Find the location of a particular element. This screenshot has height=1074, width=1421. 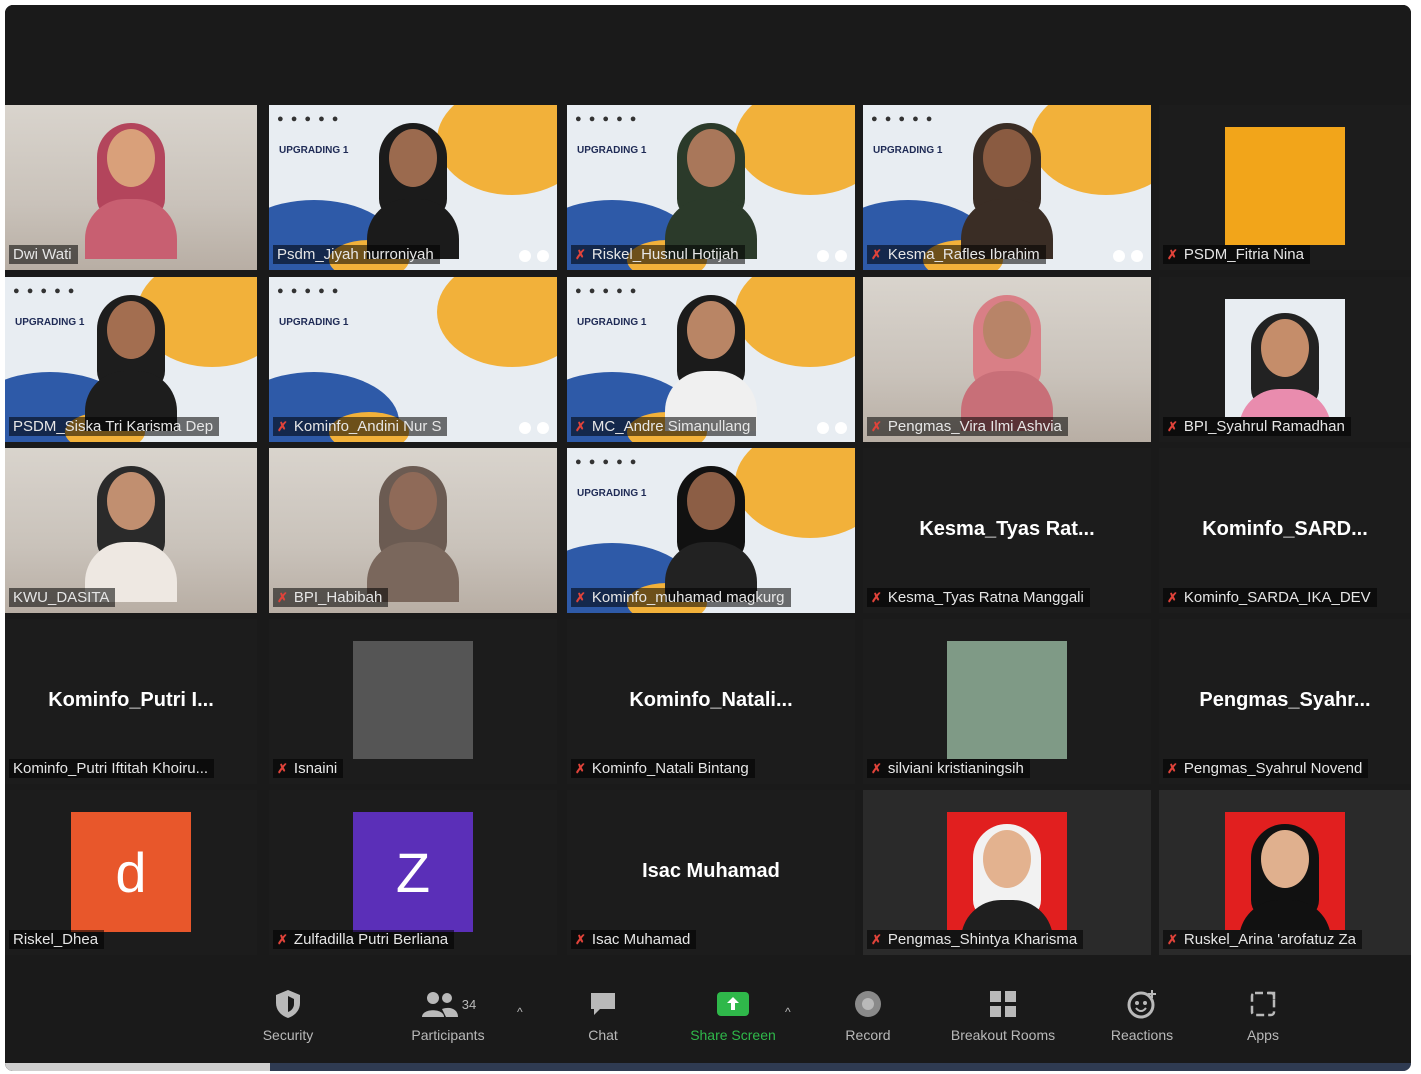

participant-name: Ruskel_Arina 'arofatuz Za is located at coordinates (1270, 939).